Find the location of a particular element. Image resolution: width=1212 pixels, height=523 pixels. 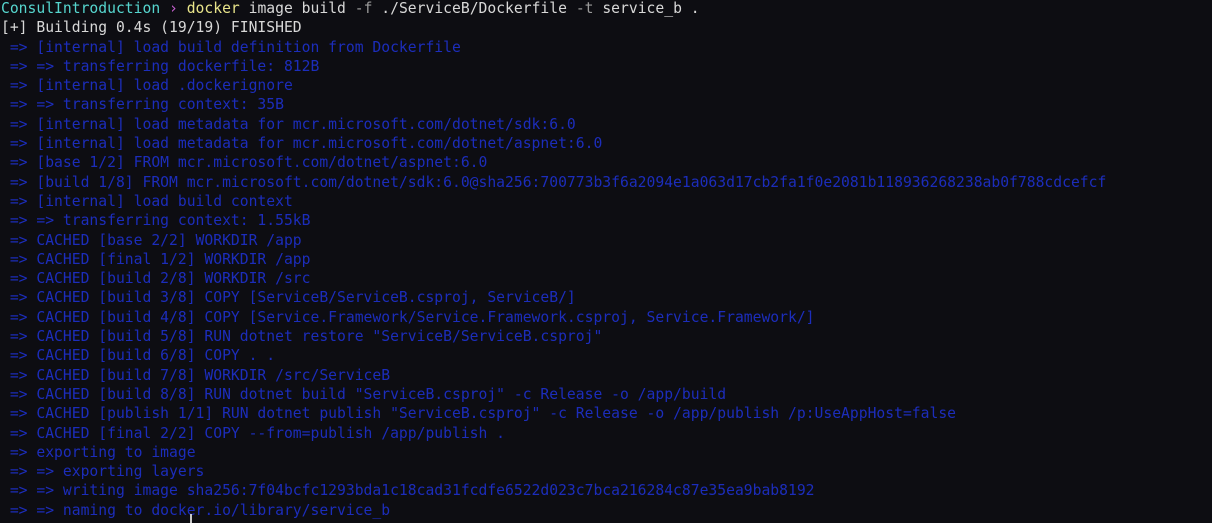

command-flag-f: -f is located at coordinates (363, 8).